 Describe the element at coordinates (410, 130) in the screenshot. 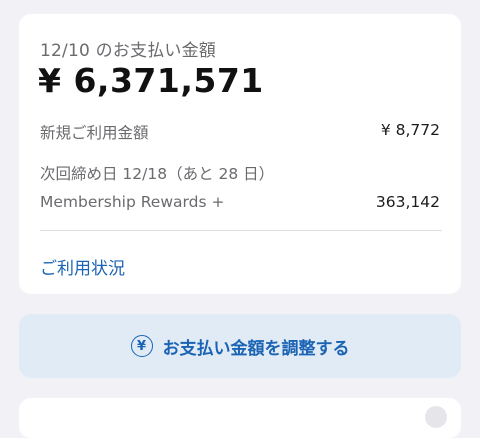

I see `new-usage-value: ¥ 8,772` at that location.